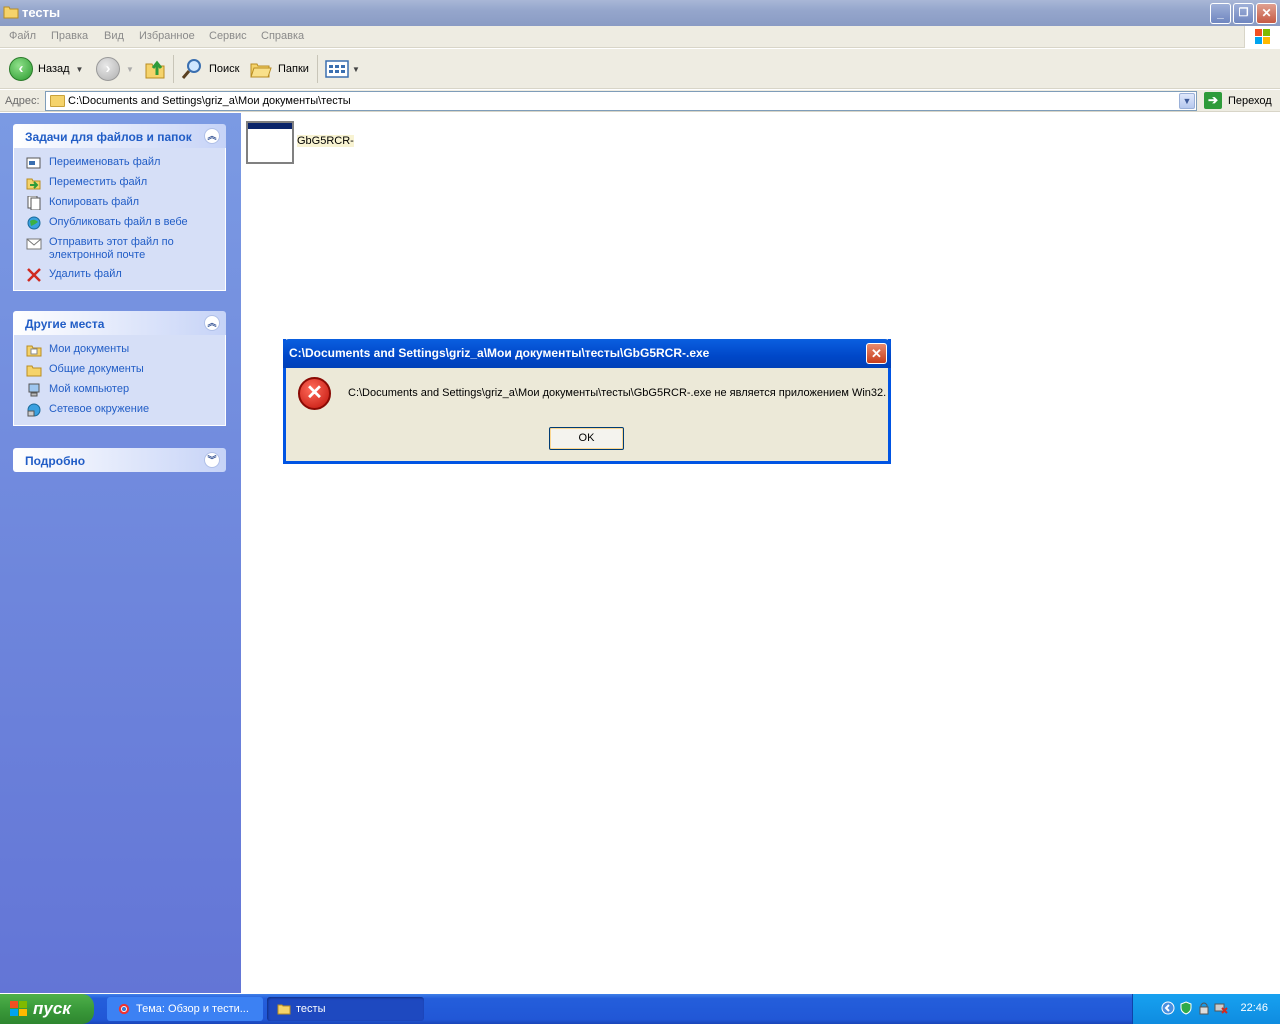 This screenshot has height=1024, width=1280. I want to click on windows-logo-icon, so click(1262, 37).